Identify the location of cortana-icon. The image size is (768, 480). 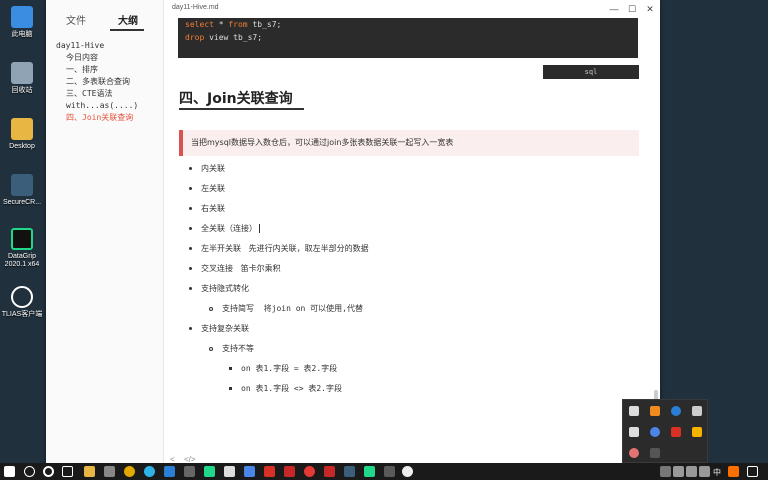
(48, 471).